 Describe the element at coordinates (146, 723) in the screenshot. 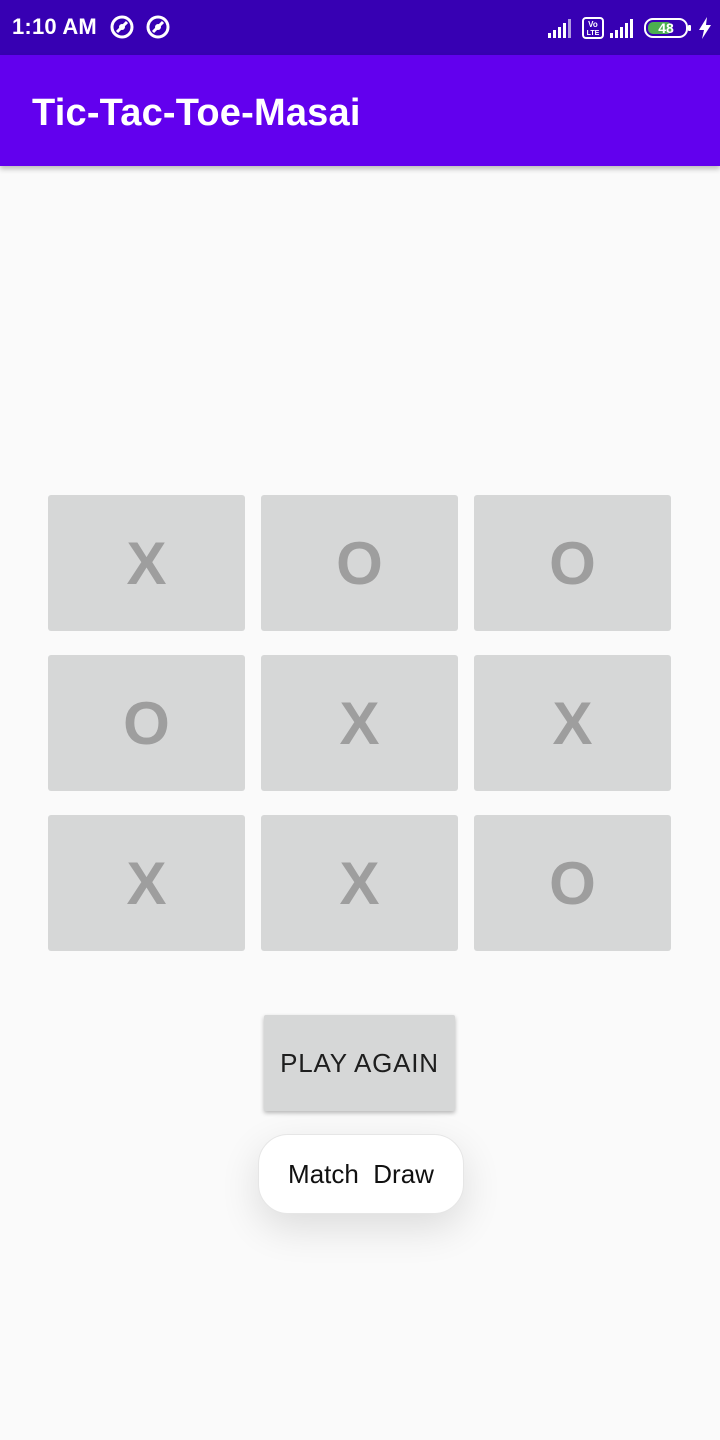

I see `board-cell-4: O` at that location.